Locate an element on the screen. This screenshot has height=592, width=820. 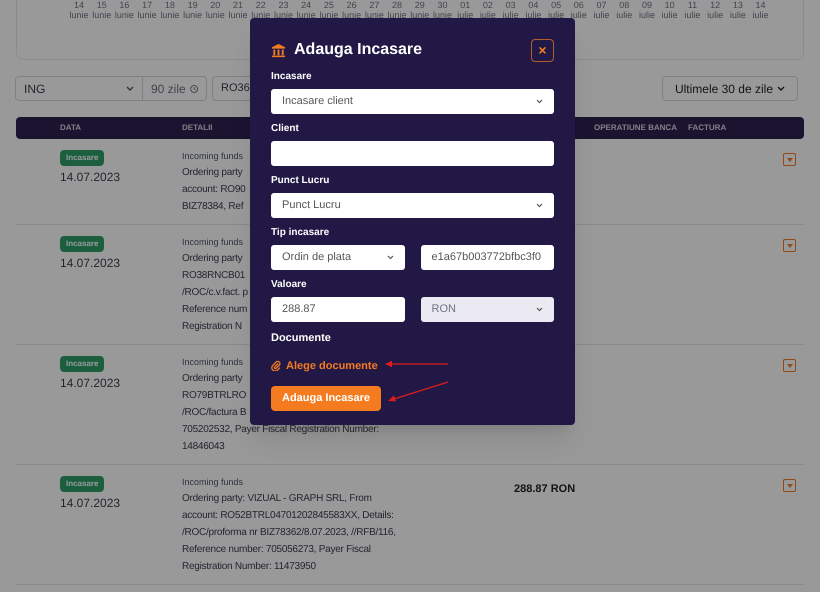
amount-text: 288.87 RON is located at coordinates (545, 489).